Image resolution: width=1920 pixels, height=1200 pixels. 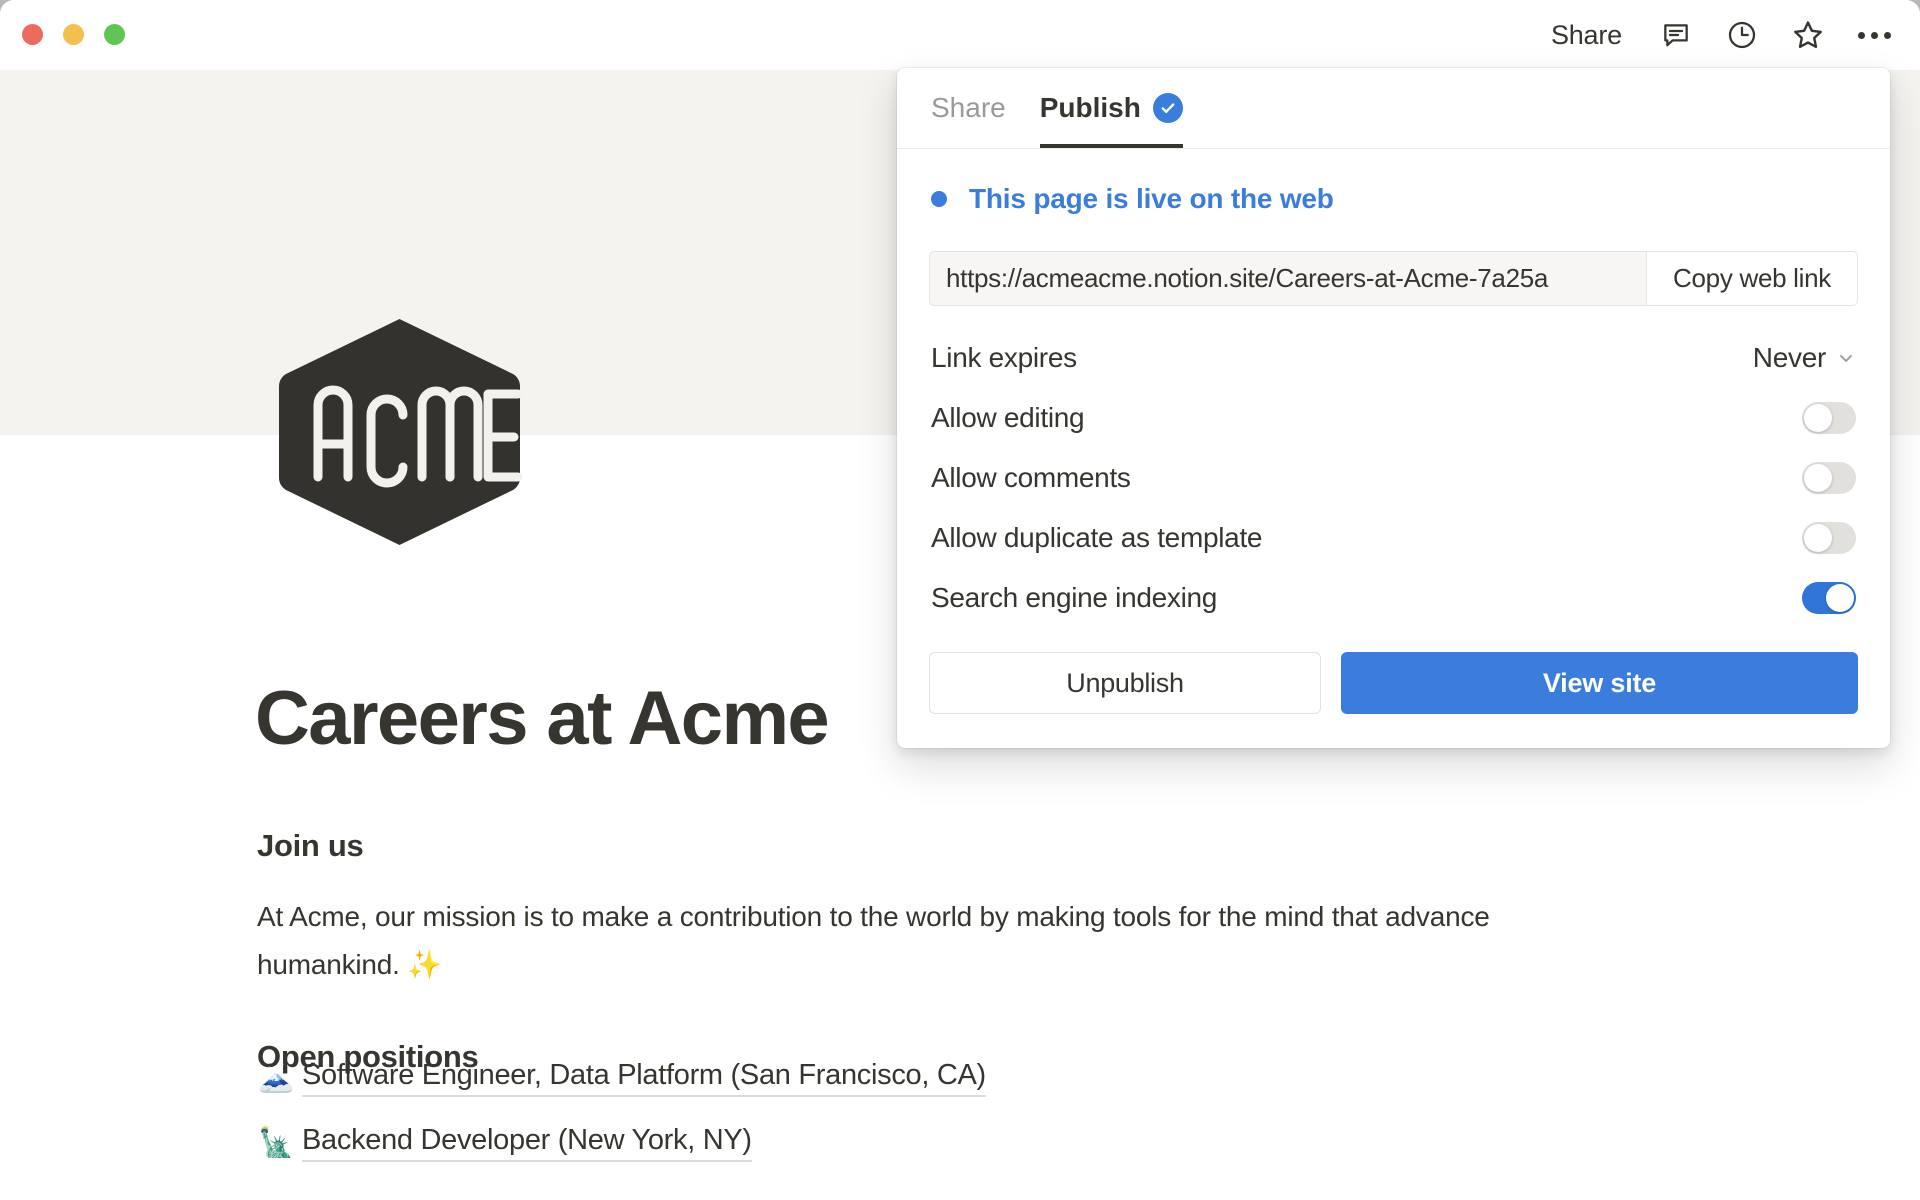 I want to click on job-list-item: 🗽 Backend Developer (New York, NY), so click(x=505, y=1143).